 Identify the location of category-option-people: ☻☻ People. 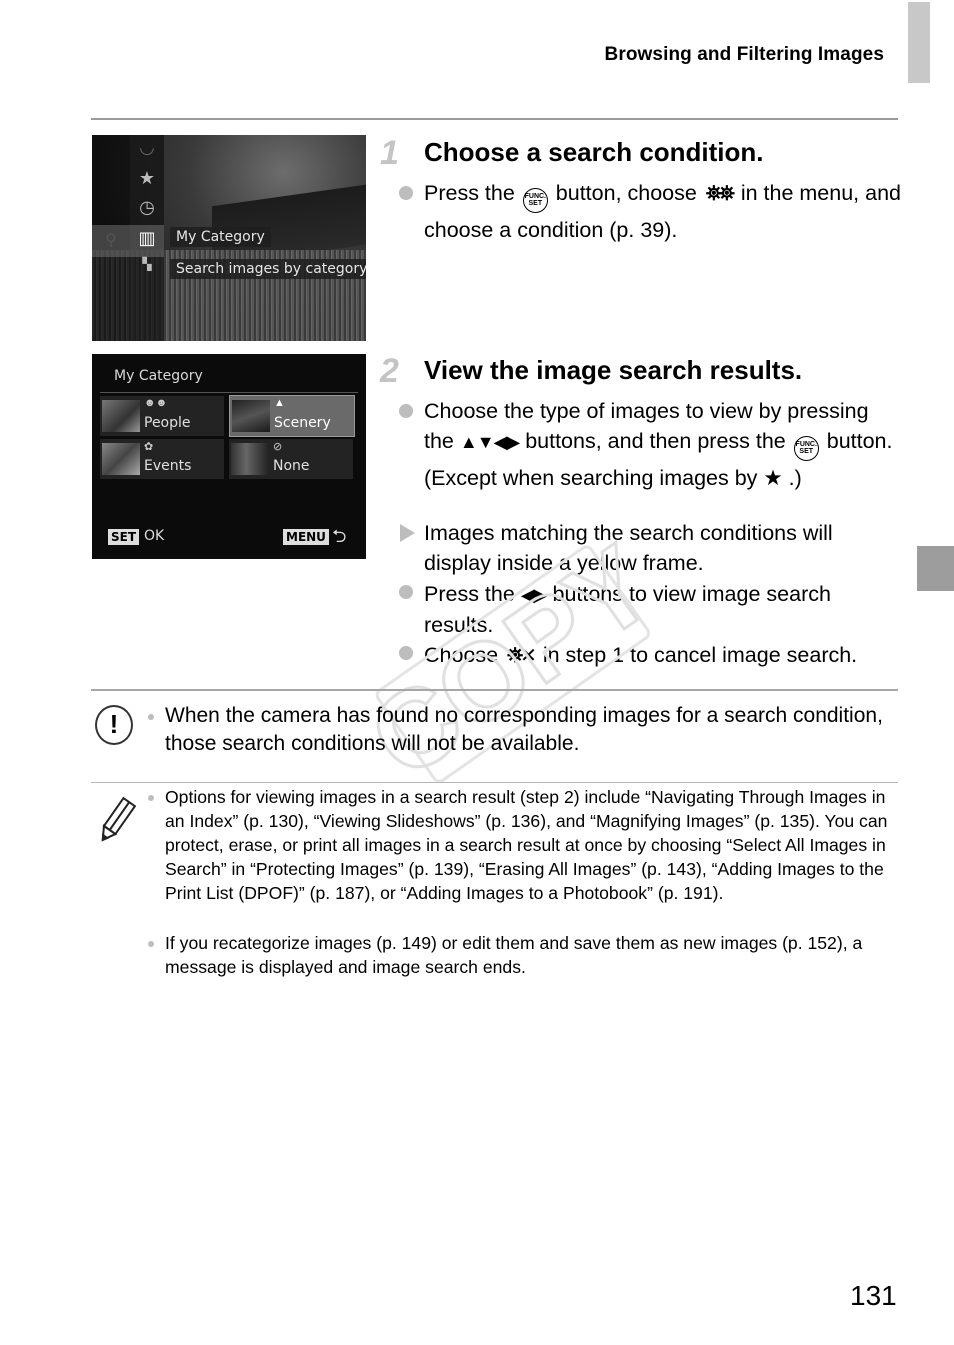
(162, 416).